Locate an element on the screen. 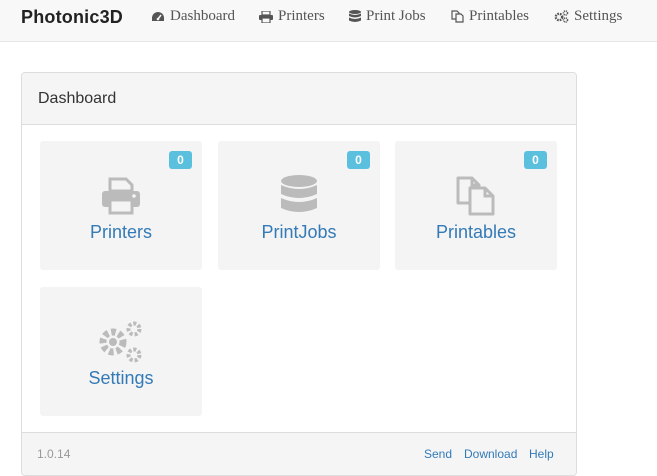 This screenshot has height=476, width=657. tile-settings-label: Settings is located at coordinates (121, 378).